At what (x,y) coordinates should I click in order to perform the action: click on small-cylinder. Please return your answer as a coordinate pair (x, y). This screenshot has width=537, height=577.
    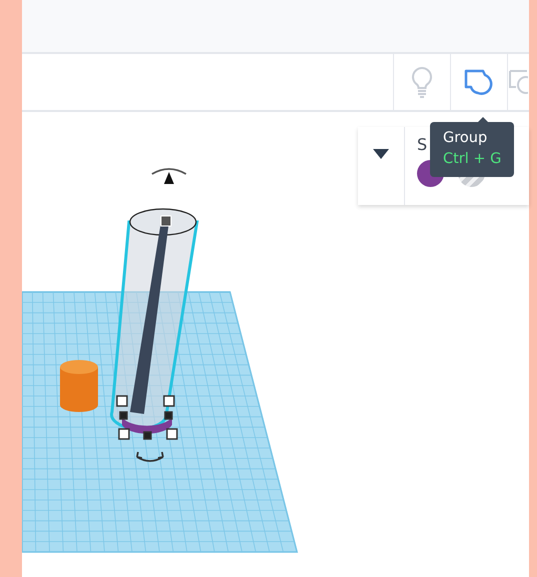
    Looking at the image, I should click on (79, 386).